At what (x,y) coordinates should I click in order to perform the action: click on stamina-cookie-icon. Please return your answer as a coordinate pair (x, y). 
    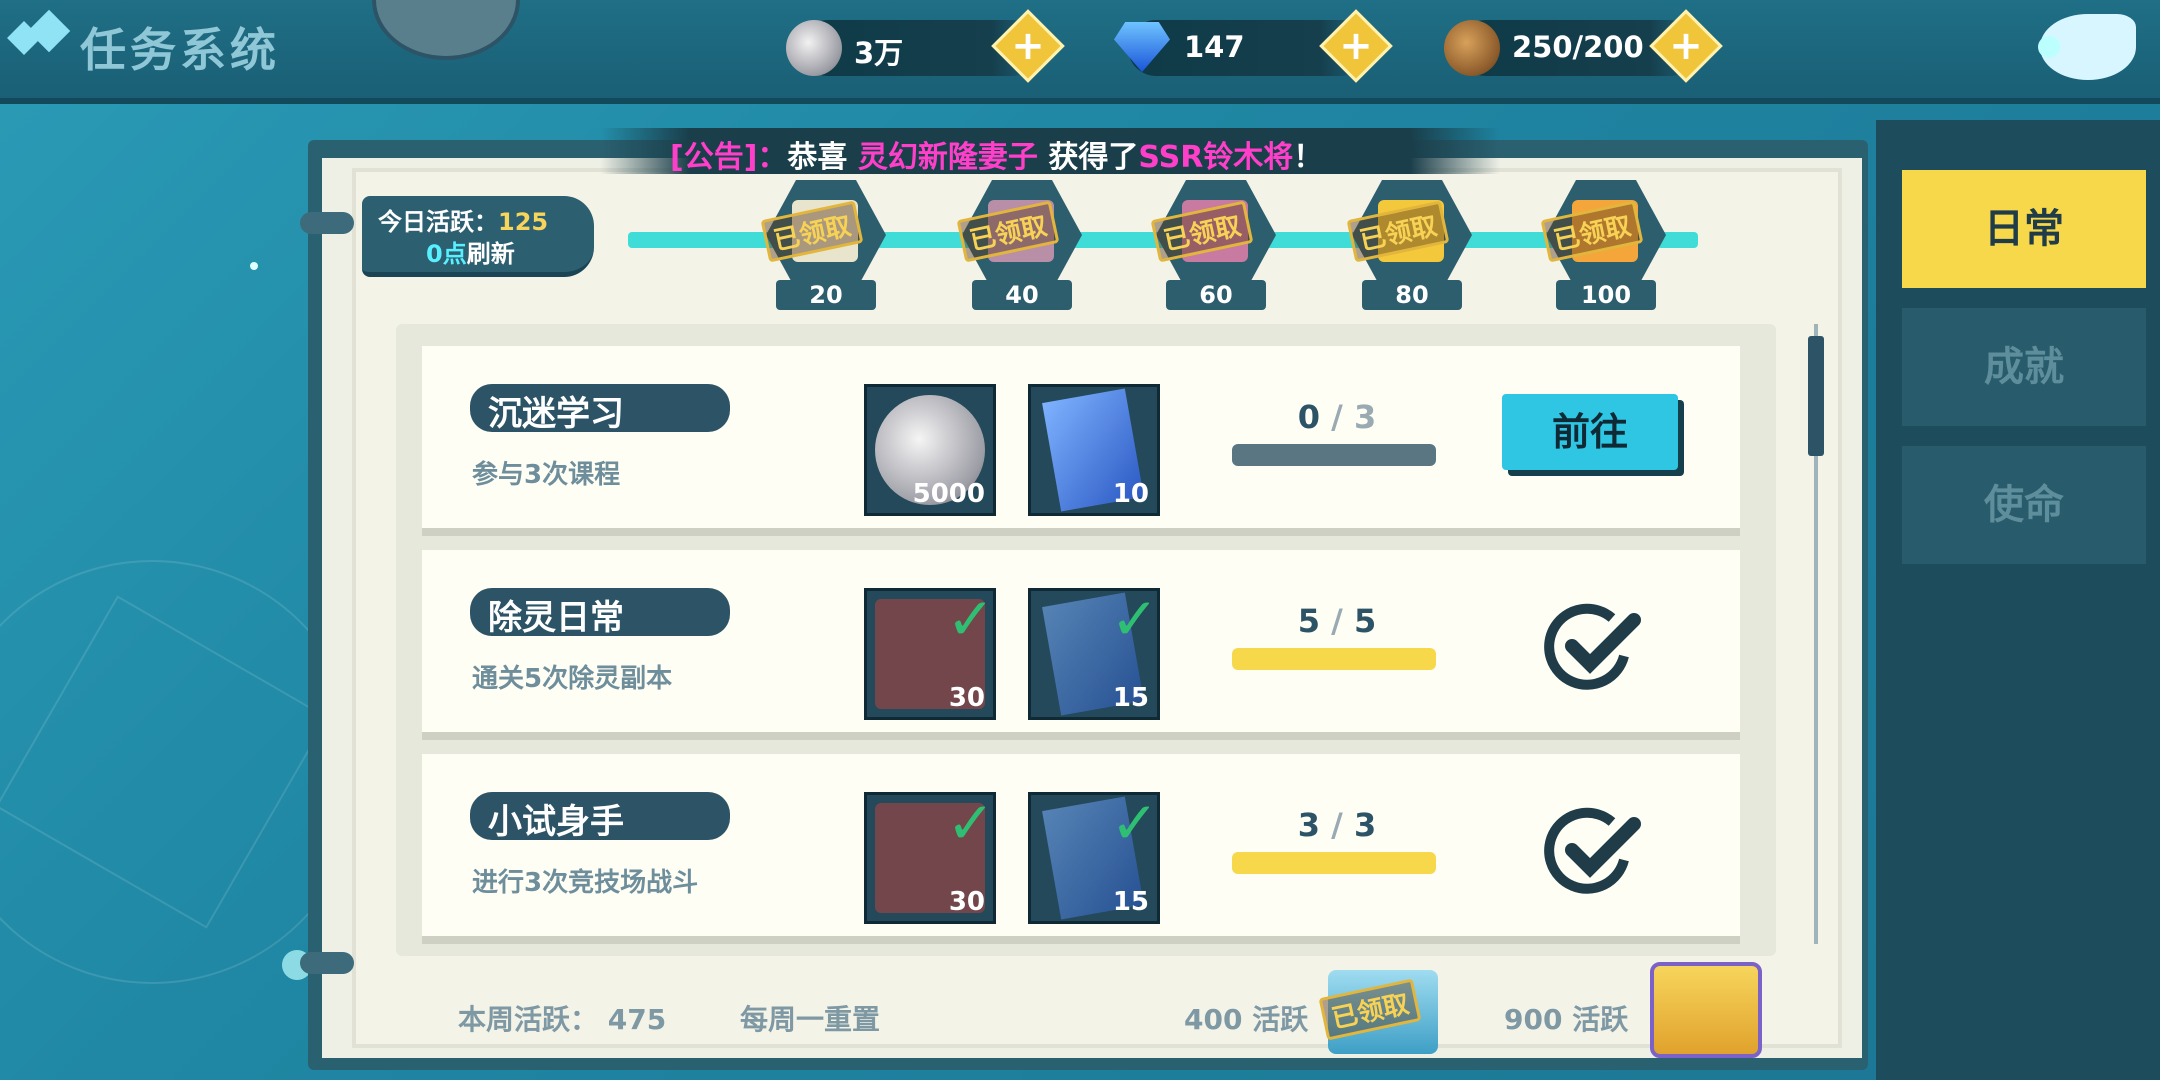
    Looking at the image, I should click on (1472, 48).